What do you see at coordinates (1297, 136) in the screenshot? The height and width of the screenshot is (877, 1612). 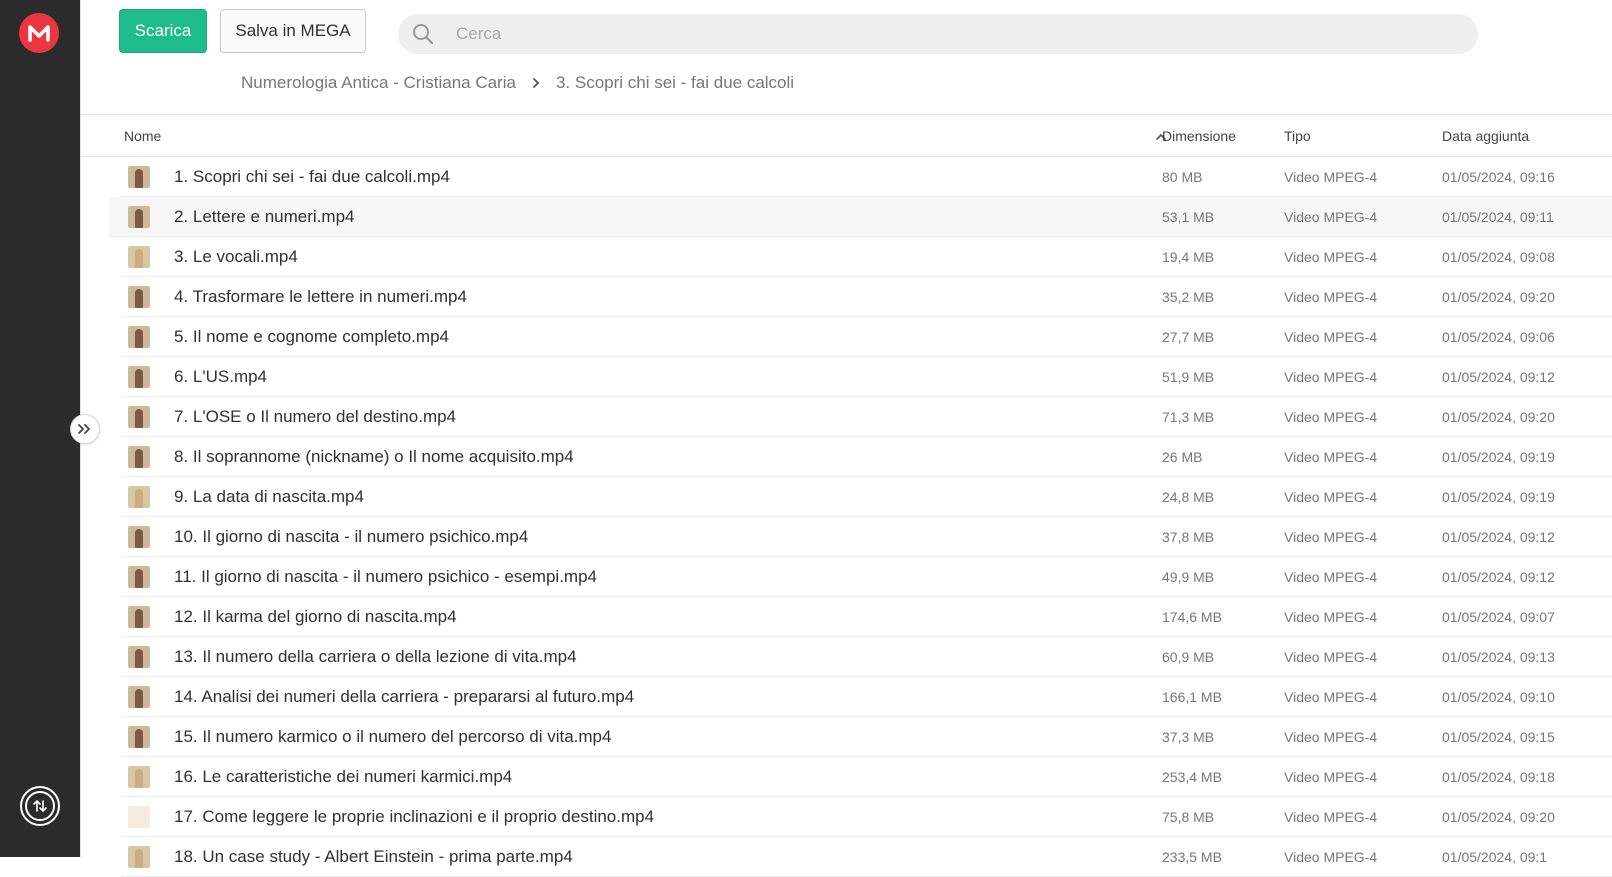 I see `column-header-type: Tipo` at bounding box center [1297, 136].